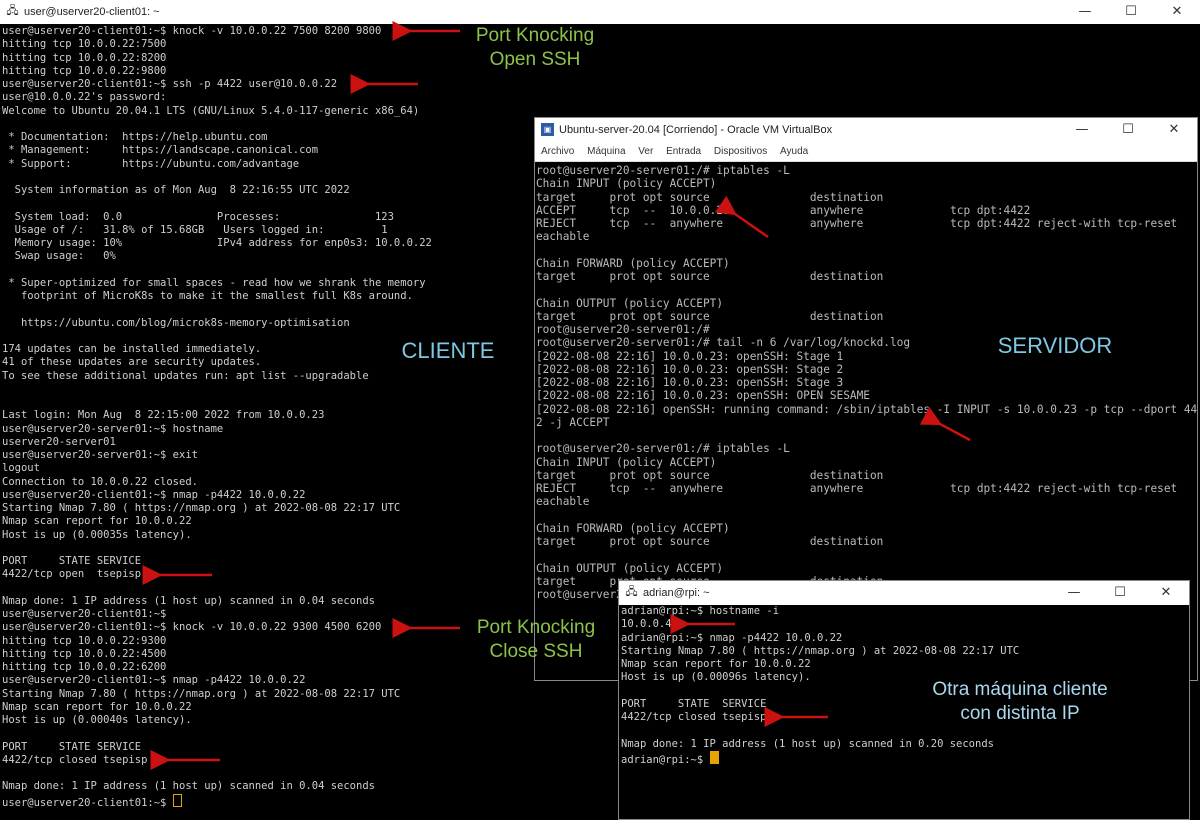  What do you see at coordinates (676, 593) in the screenshot?
I see `rpi-window-title: adrian@rpi: ~` at bounding box center [676, 593].